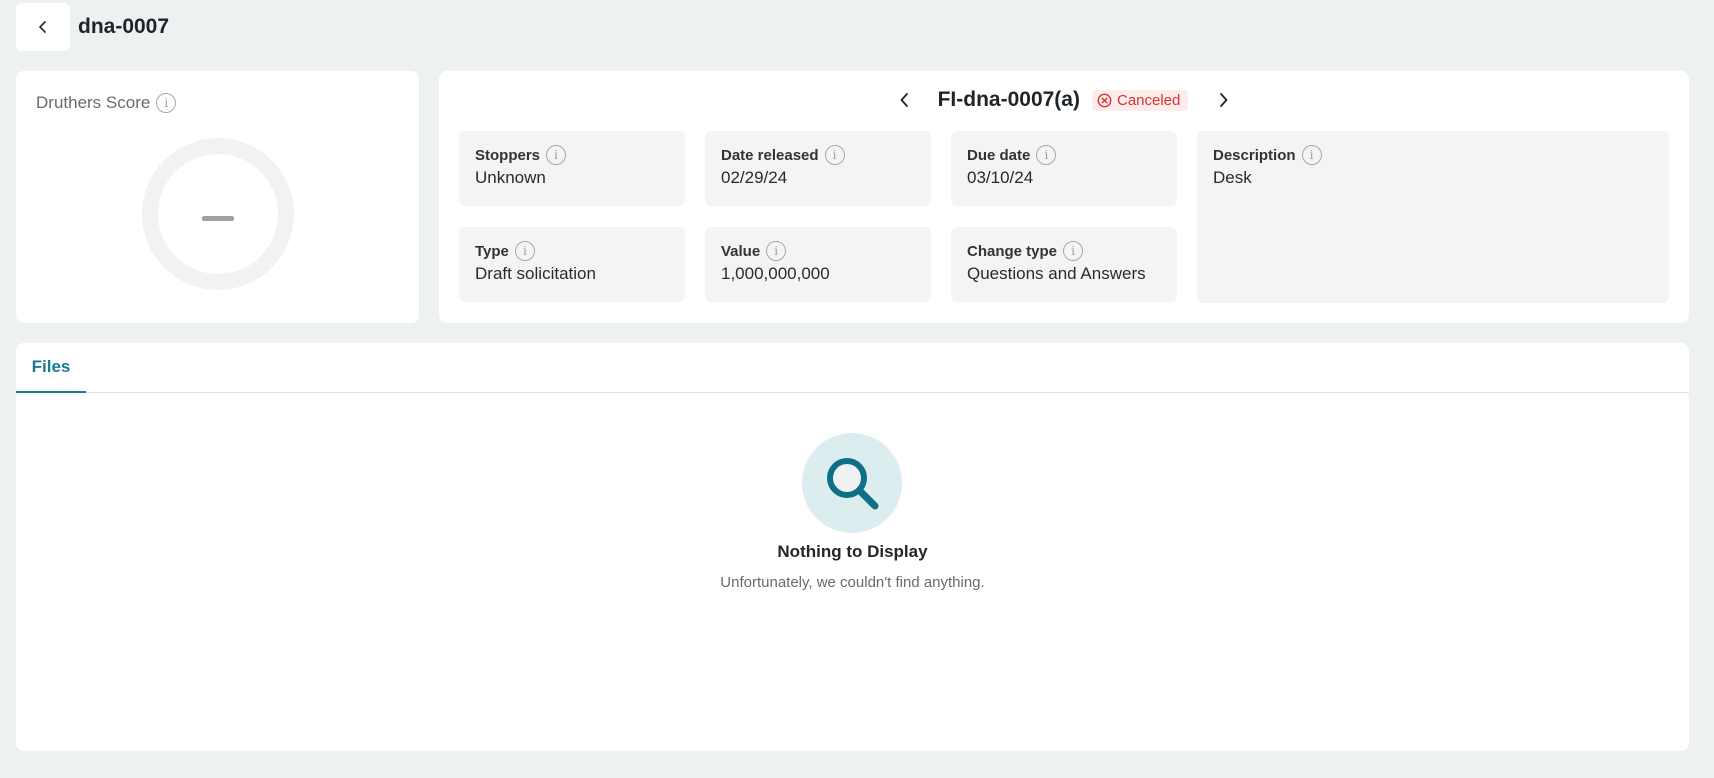 This screenshot has height=778, width=1714. Describe the element at coordinates (1104, 100) in the screenshot. I see `cancel-circle-icon` at that location.